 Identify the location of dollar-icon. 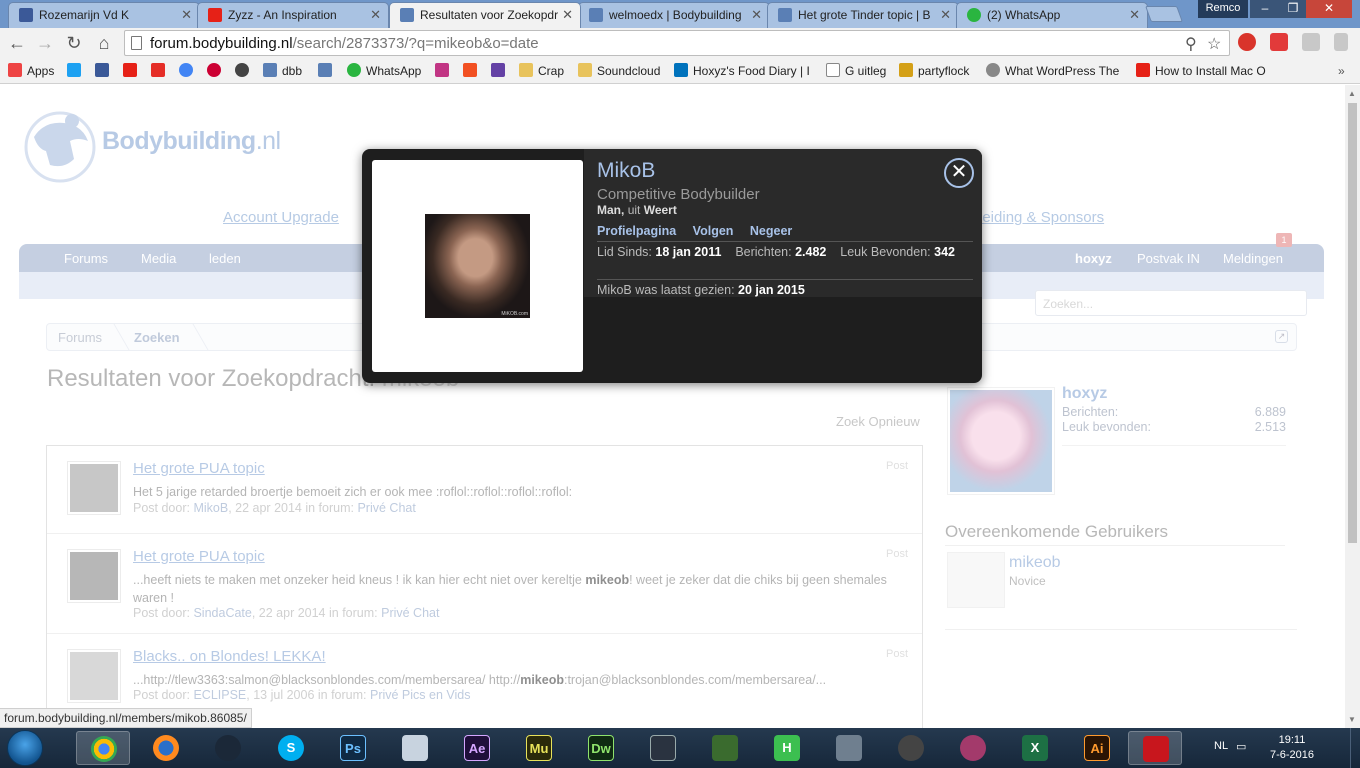
(242, 70).